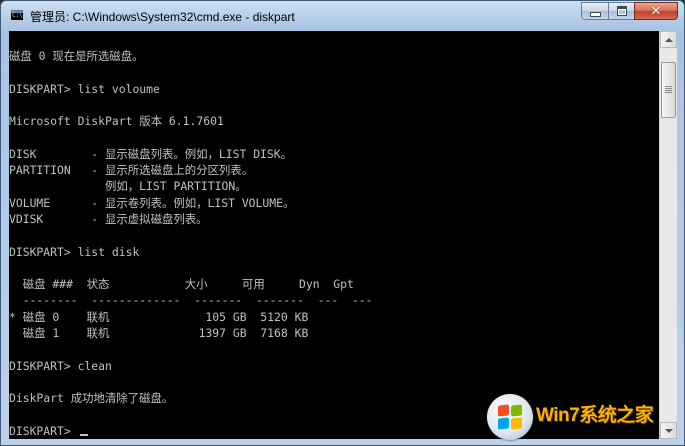 The height and width of the screenshot is (446, 685). I want to click on minimize-button, so click(594, 11).